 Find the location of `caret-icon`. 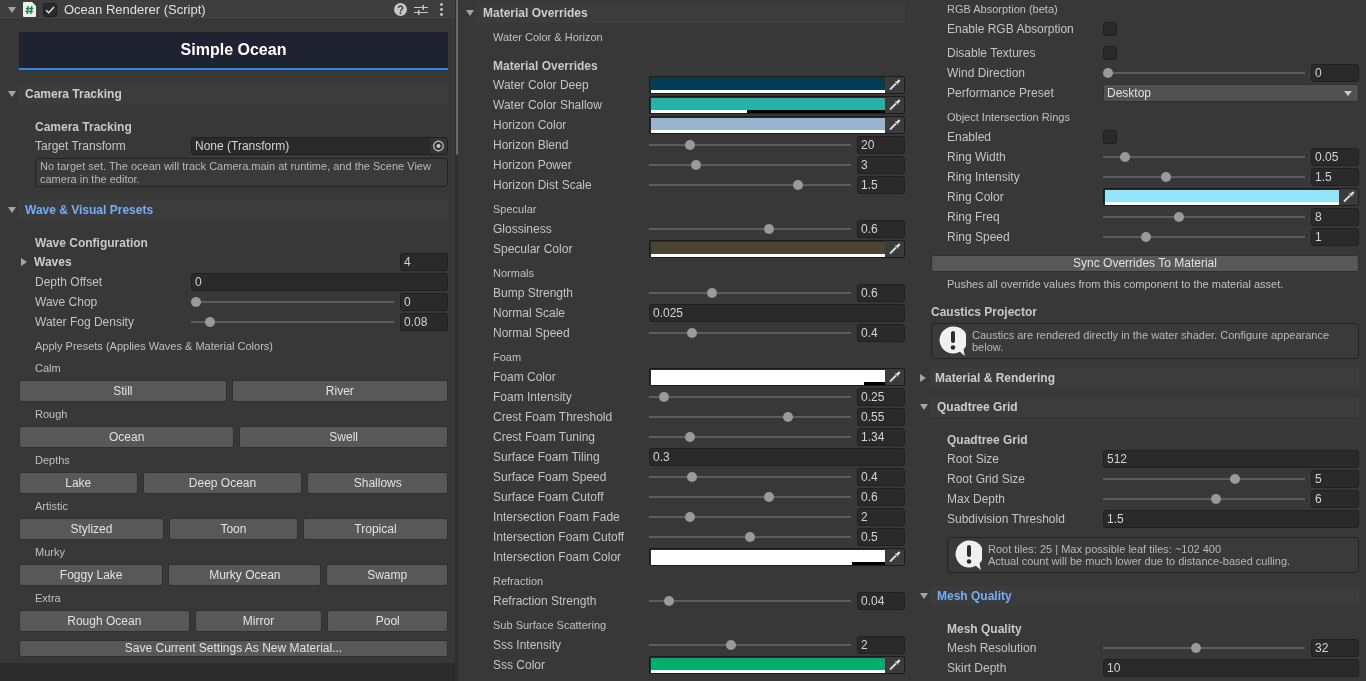

caret-icon is located at coordinates (12, 9).